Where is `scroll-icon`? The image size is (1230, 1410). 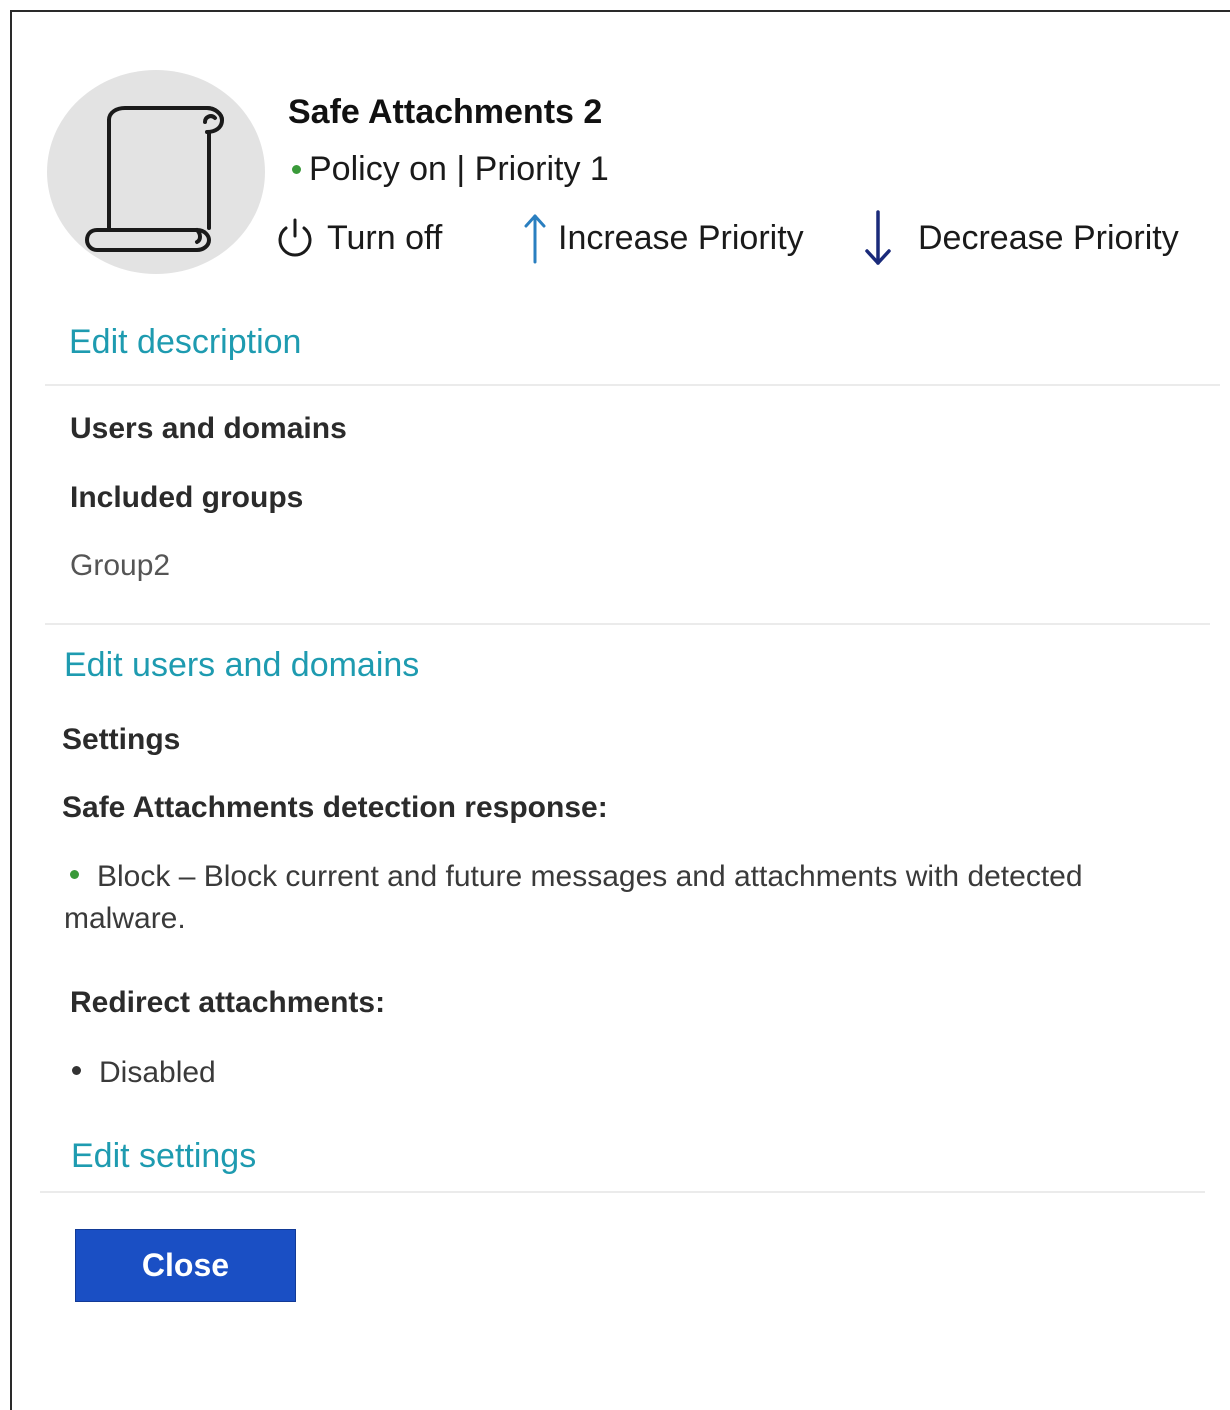
scroll-icon is located at coordinates (154, 179).